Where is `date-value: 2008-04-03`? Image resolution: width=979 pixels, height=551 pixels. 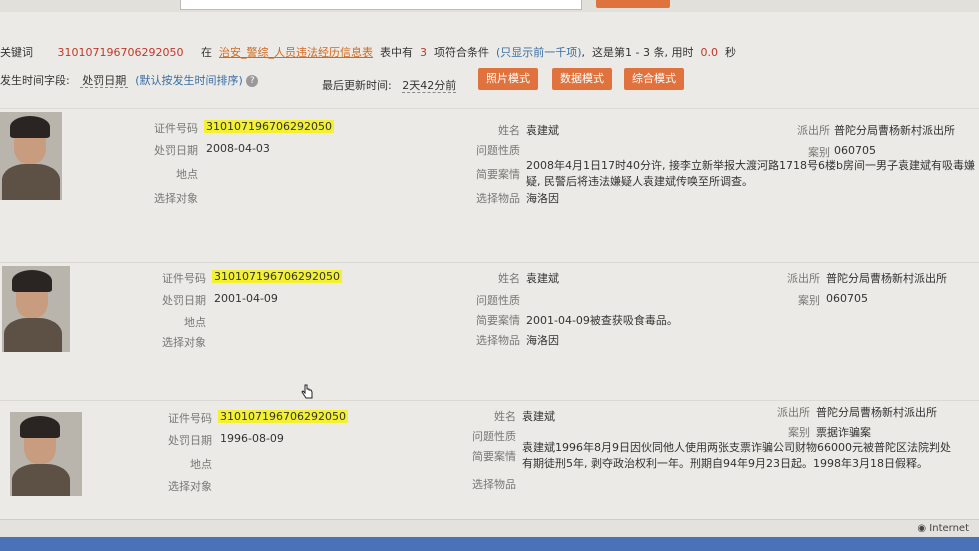 date-value: 2008-04-03 is located at coordinates (238, 148).